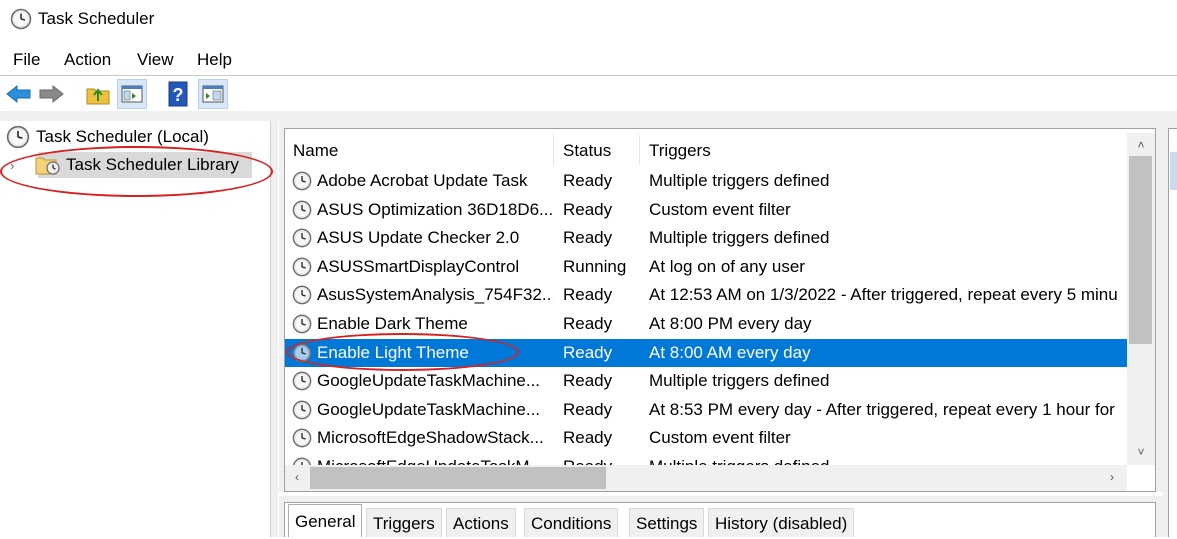 The image size is (1177, 539). I want to click on show-hide-action-pane-button, so click(213, 94).